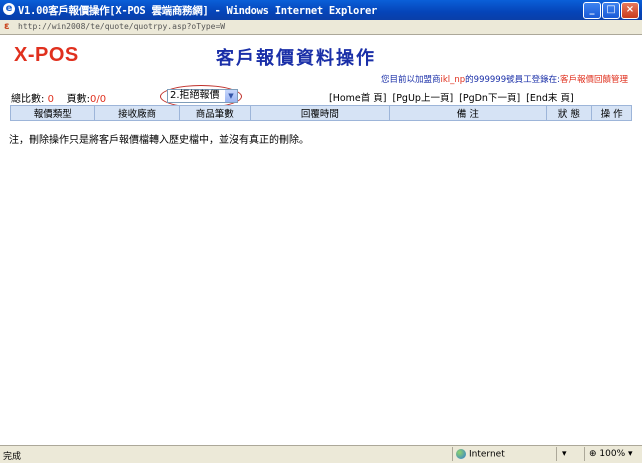 The width and height of the screenshot is (642, 463). I want to click on maximize-button: □, so click(611, 10).